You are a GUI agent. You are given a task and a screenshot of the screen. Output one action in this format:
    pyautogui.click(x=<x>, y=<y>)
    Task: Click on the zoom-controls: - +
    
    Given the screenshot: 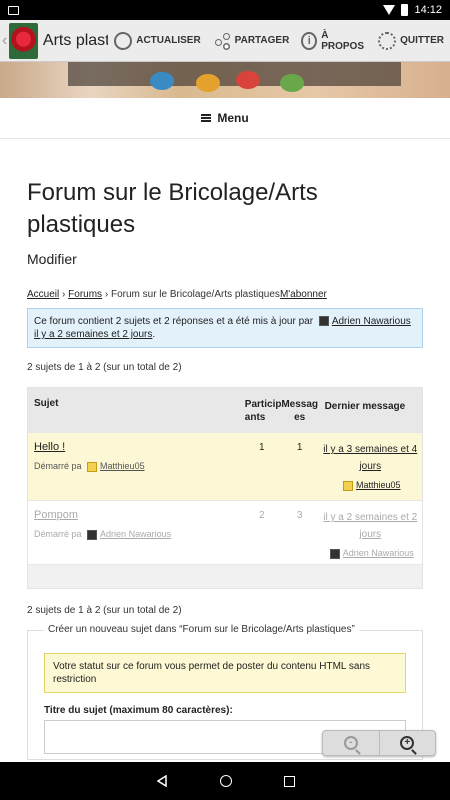 What is the action you would take?
    pyautogui.click(x=379, y=743)
    